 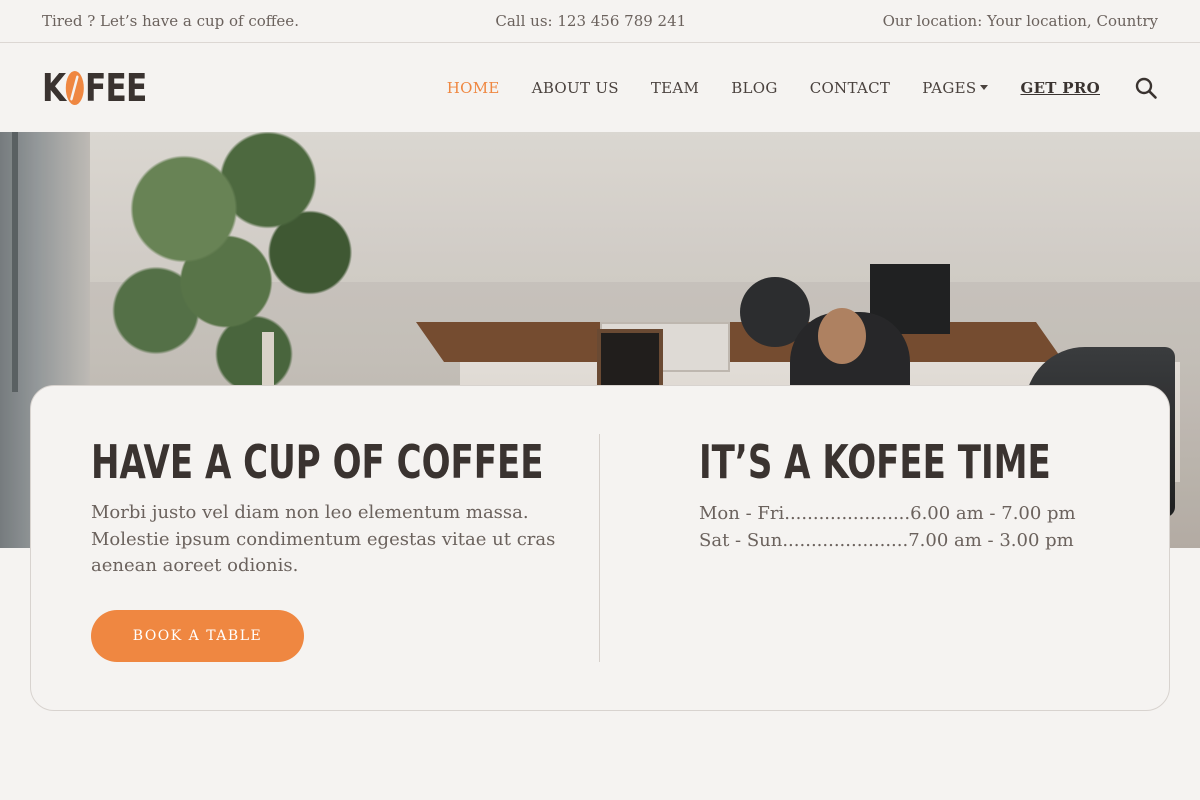 What do you see at coordinates (575, 88) in the screenshot?
I see `nav-item-about-us: ABOUT US` at bounding box center [575, 88].